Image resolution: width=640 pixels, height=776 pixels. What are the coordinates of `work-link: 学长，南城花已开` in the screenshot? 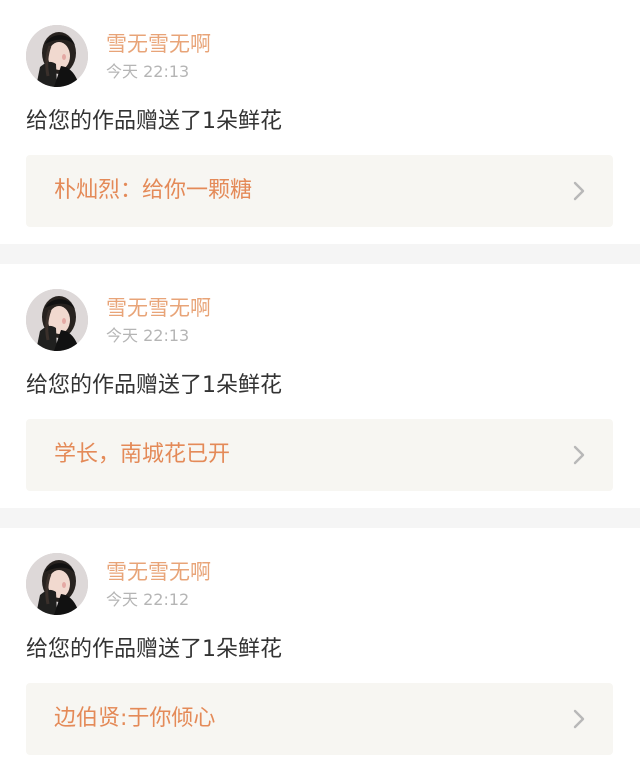 It's located at (319, 455).